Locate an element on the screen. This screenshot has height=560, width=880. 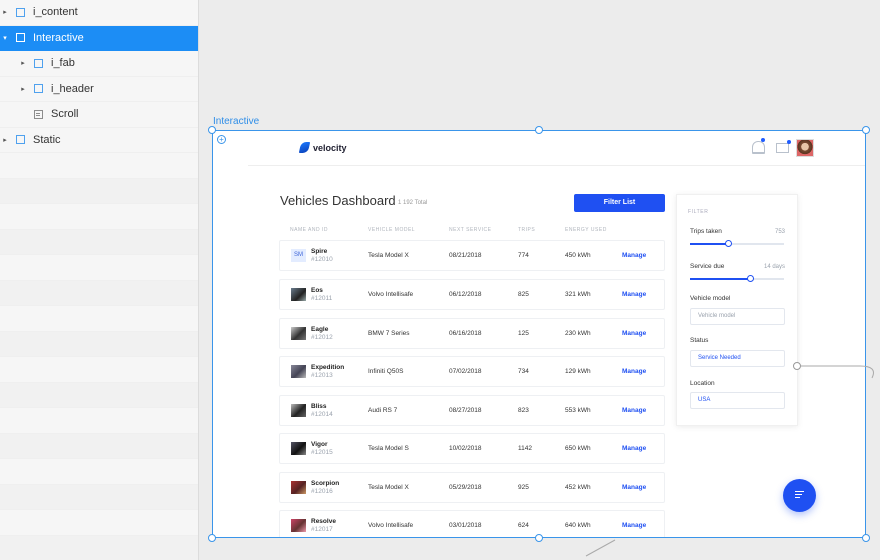
connector-dot is located at coordinates (797, 366).